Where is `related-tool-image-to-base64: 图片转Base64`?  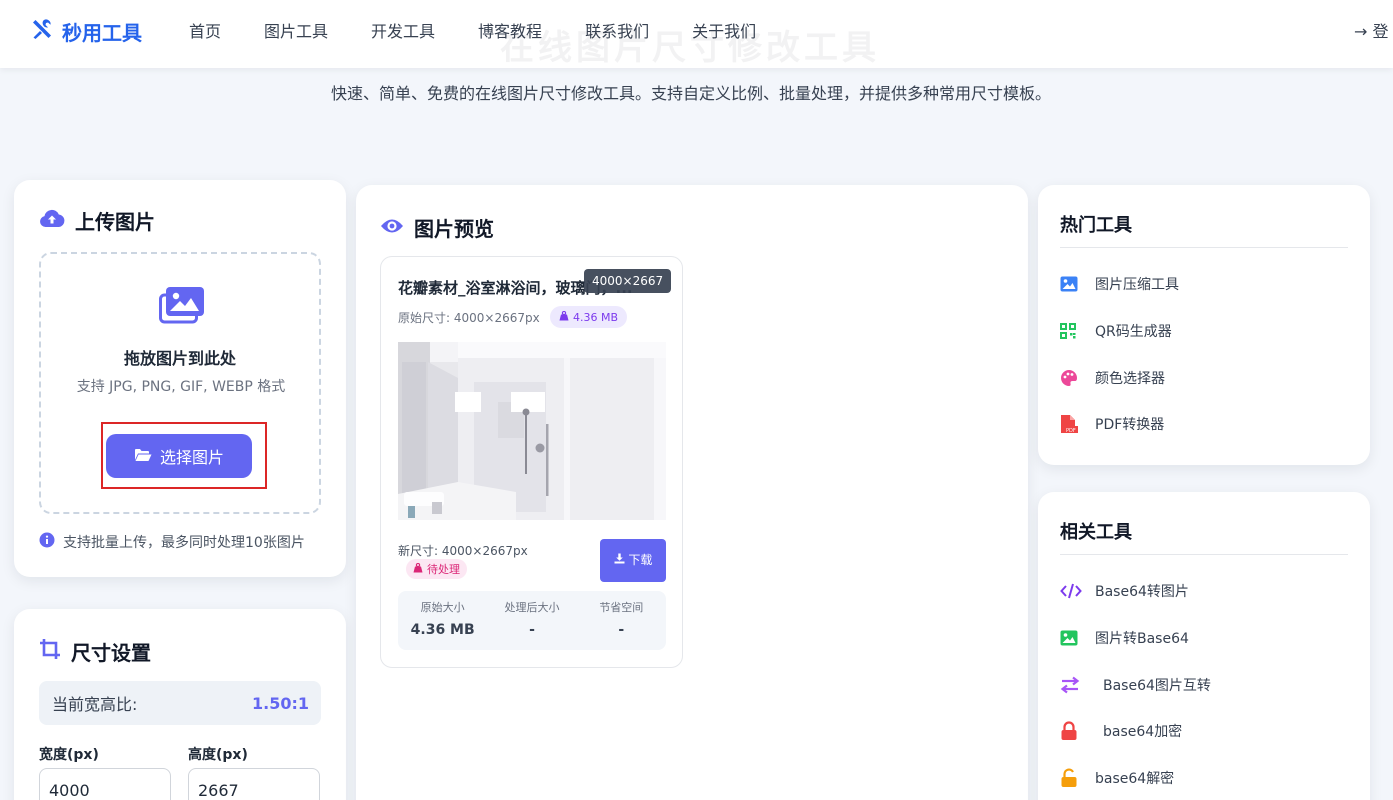
related-tool-image-to-base64: 图片转Base64 is located at coordinates (1124, 638).